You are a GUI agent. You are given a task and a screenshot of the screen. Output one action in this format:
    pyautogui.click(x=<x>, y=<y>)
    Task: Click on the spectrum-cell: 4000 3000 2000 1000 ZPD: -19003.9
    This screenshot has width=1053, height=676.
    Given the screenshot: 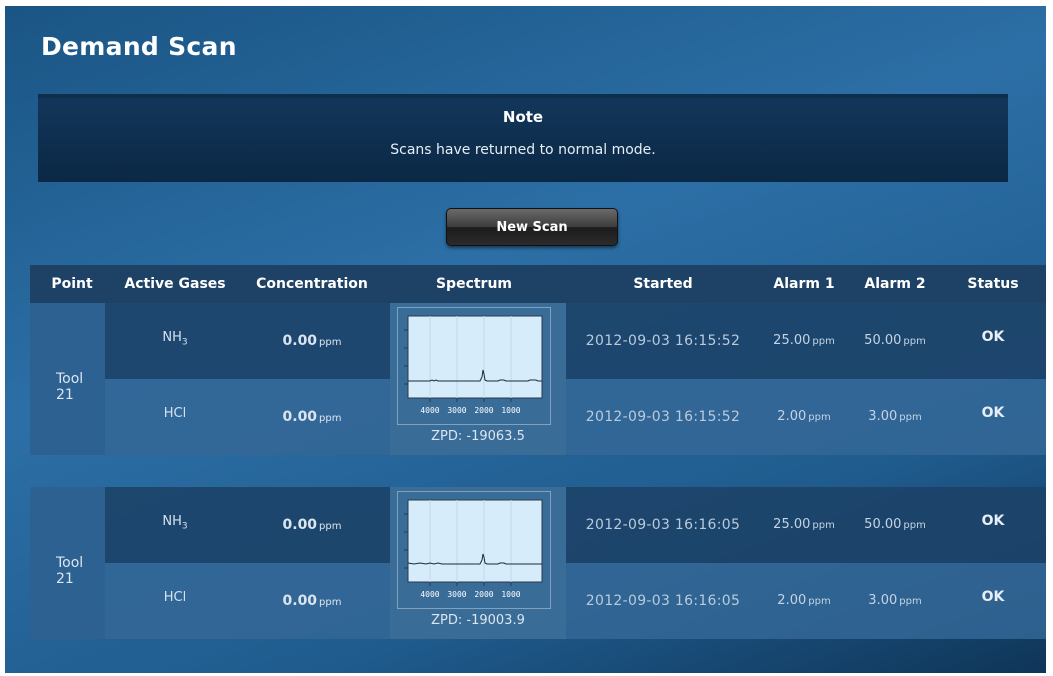 What is the action you would take?
    pyautogui.click(x=478, y=563)
    